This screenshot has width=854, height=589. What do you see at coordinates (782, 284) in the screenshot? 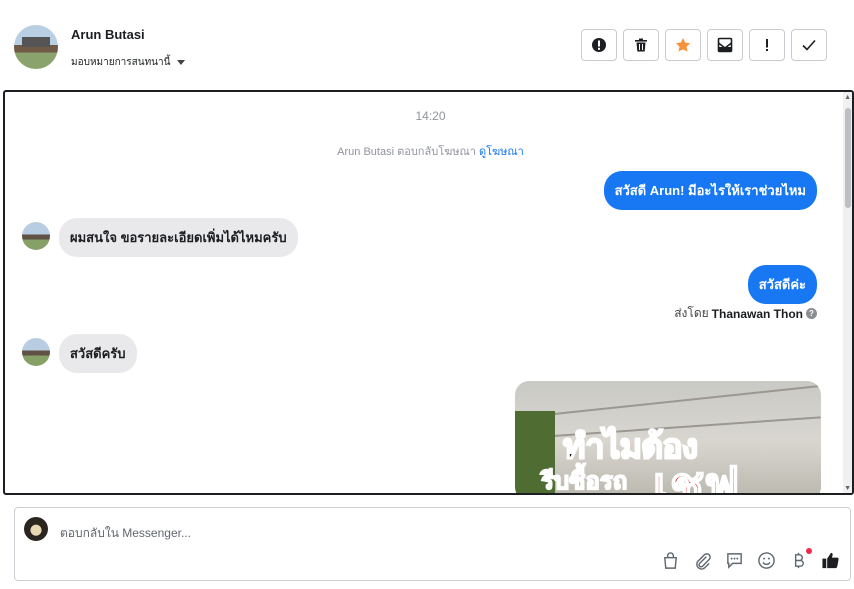
I see `outgoing-message: สวัสดีค่ะ` at bounding box center [782, 284].